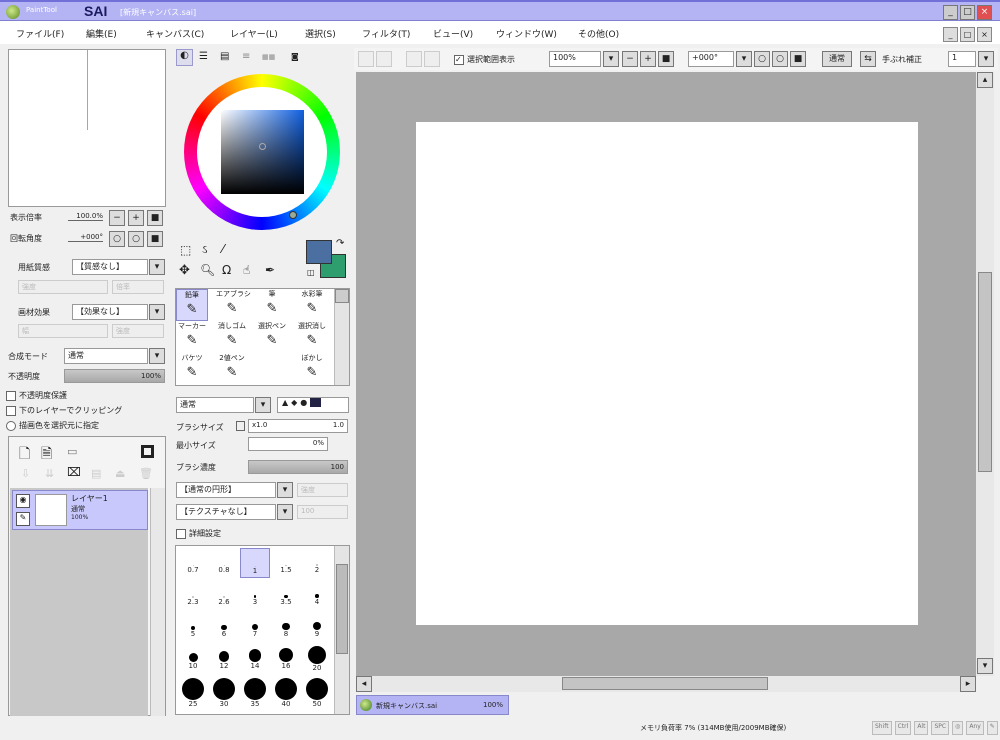 This screenshot has height=740, width=1000. What do you see at coordinates (23, 519) in the screenshot?
I see `edit-pen-icon: ✎` at bounding box center [23, 519].